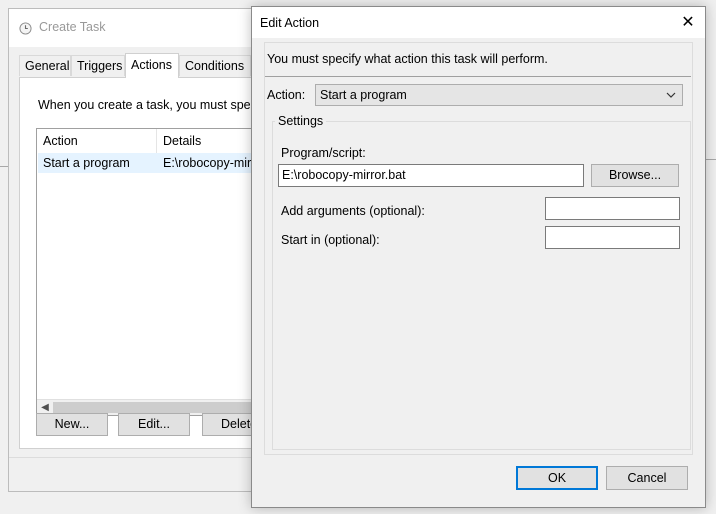  I want to click on create-task-title: Create Task, so click(72, 27).